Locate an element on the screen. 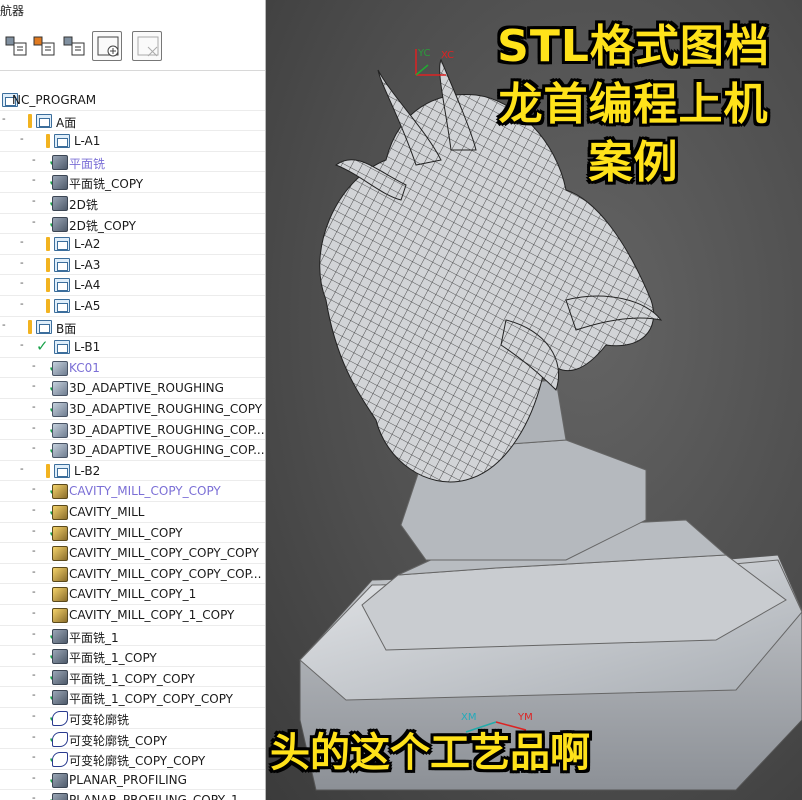 The width and height of the screenshot is (802, 800). overlay-title-line: STL格式图档 is located at coordinates (633, 46).